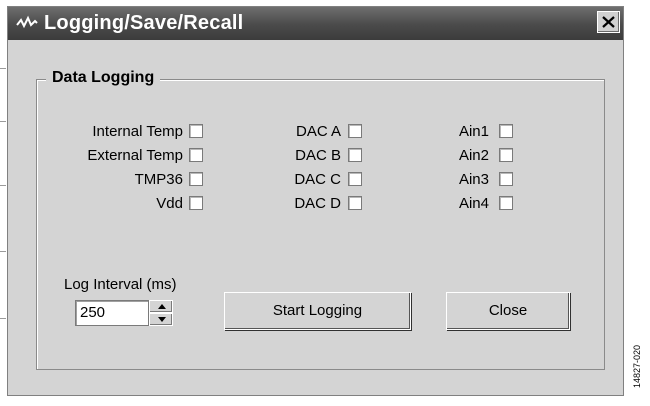 This screenshot has height=406, width=650. I want to click on log-interval-label: Log Interval (ms), so click(120, 284).